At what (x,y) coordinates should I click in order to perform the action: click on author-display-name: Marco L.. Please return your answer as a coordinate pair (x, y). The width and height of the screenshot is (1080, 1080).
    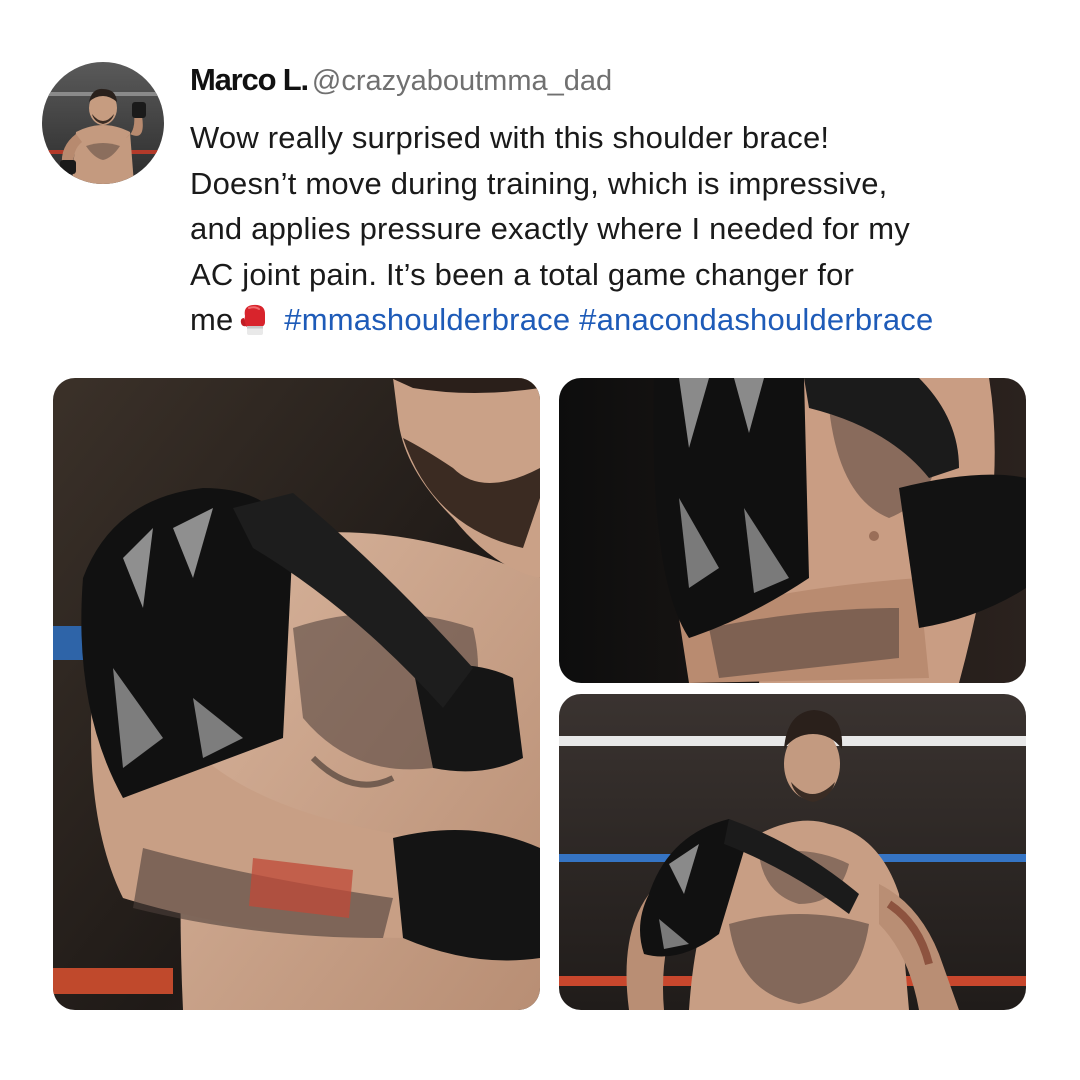
    Looking at the image, I should click on (249, 80).